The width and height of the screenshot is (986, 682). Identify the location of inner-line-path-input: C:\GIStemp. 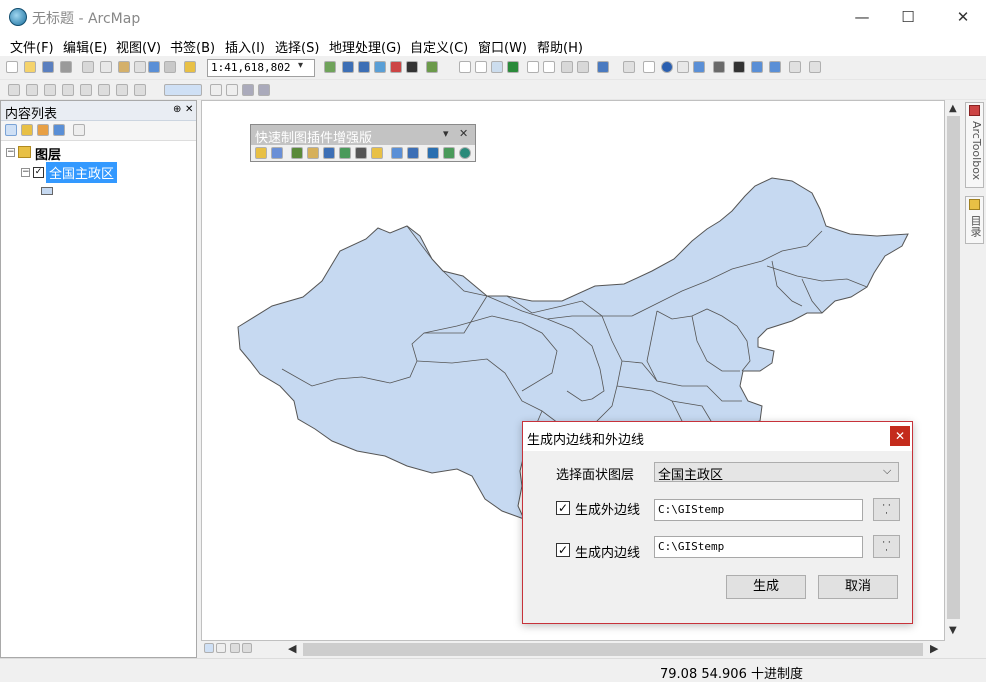
(758, 547).